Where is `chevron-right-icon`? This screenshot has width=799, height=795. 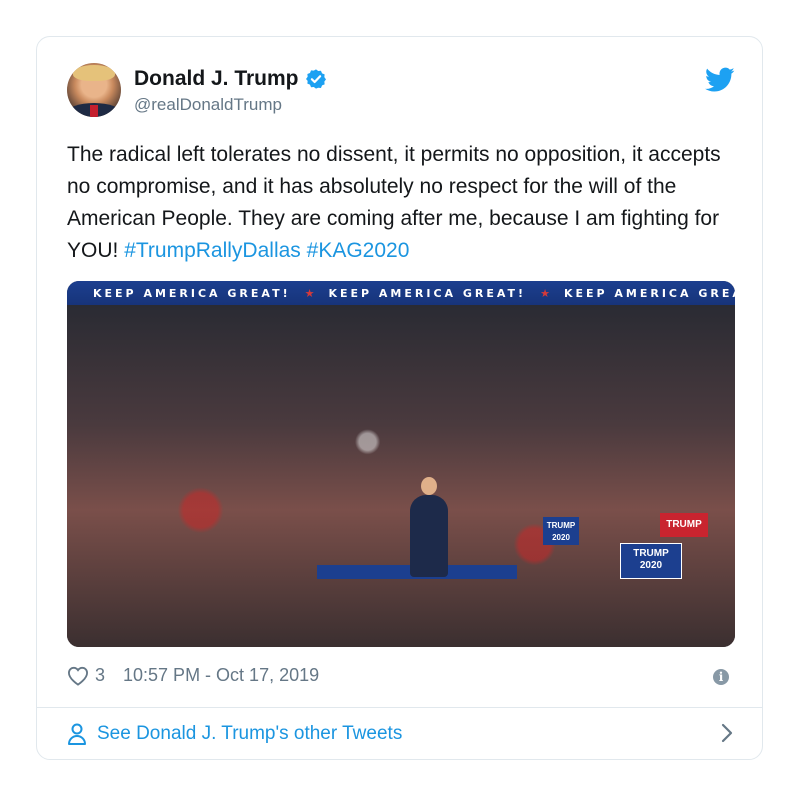 chevron-right-icon is located at coordinates (727, 733).